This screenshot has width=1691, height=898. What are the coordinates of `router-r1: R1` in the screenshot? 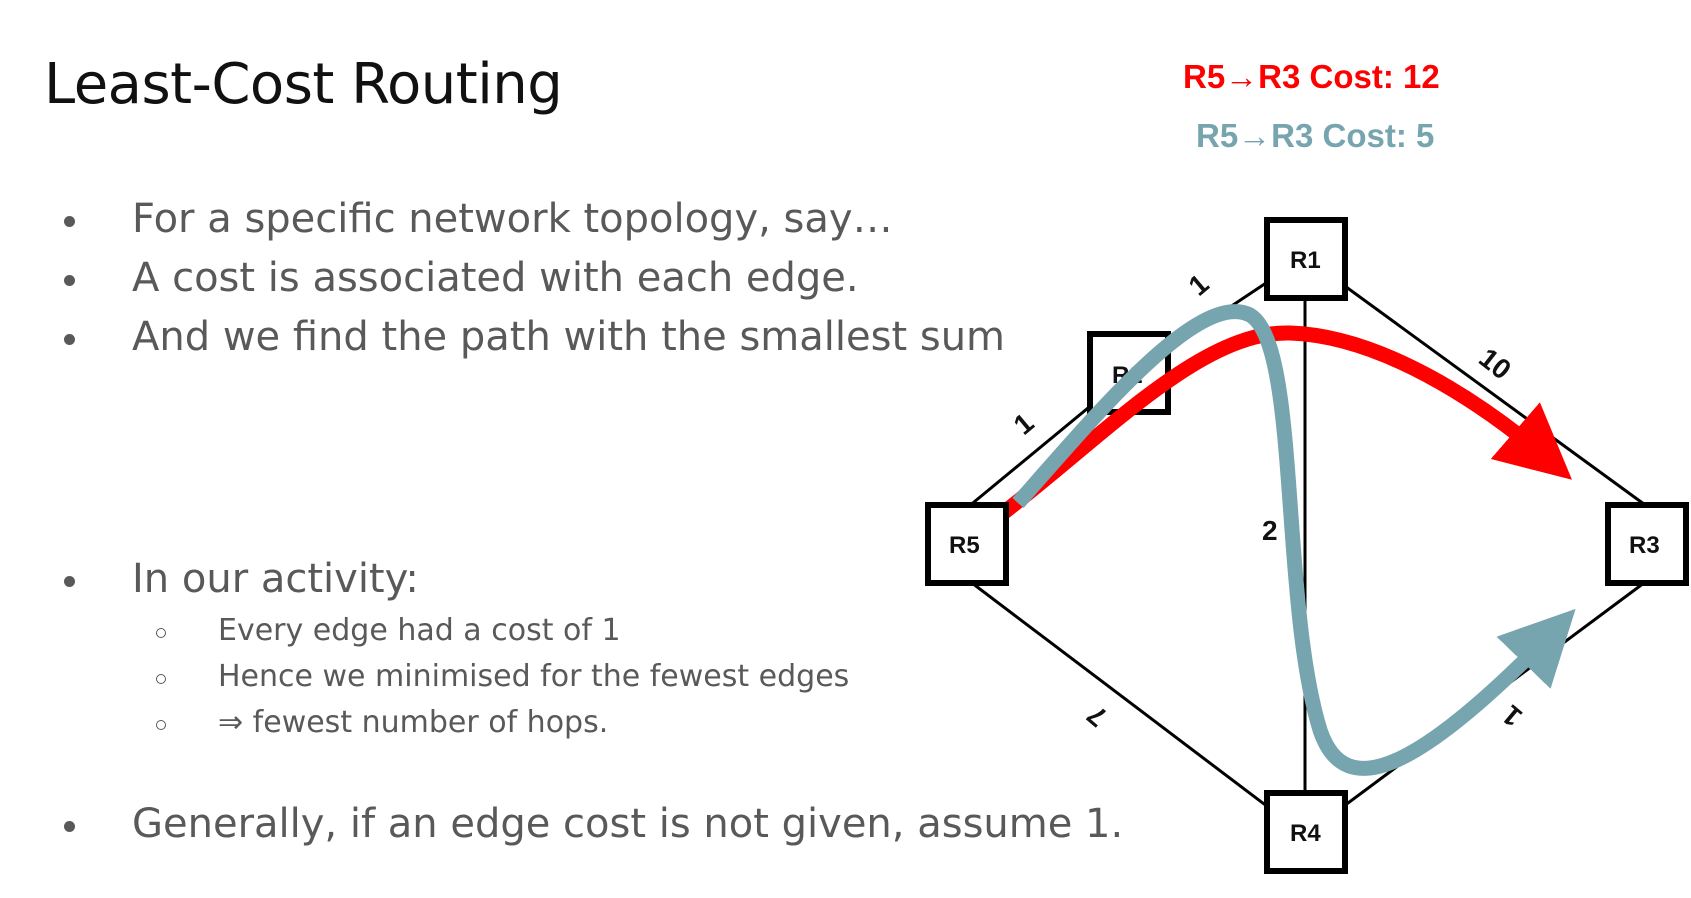 It's located at (1306, 259).